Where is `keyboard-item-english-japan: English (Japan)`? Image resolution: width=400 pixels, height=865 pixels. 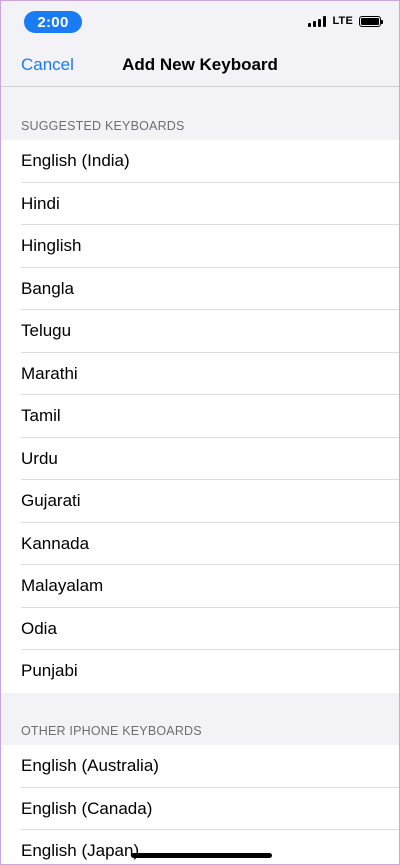
keyboard-item-english-japan: English (Japan) is located at coordinates (200, 847).